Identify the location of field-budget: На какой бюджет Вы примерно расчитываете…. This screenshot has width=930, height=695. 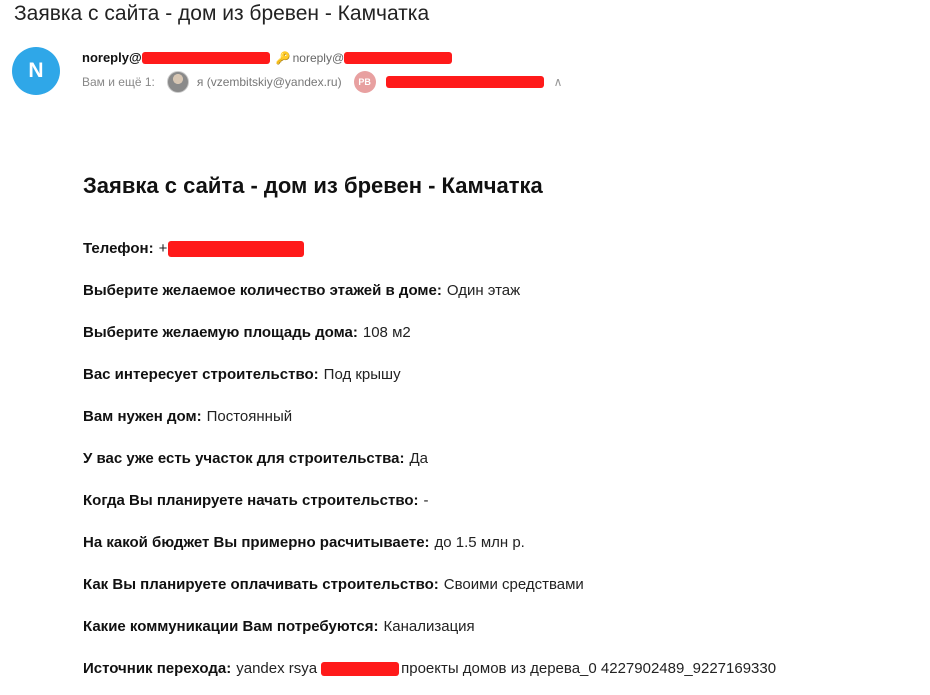
(503, 543).